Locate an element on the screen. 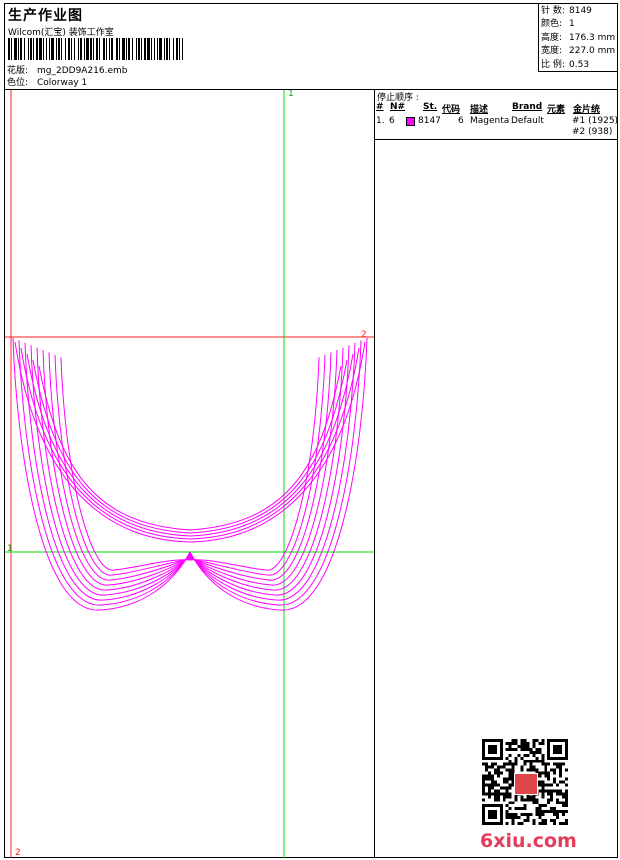  stat-width: 宽度: 227.0 mm is located at coordinates (578, 51).